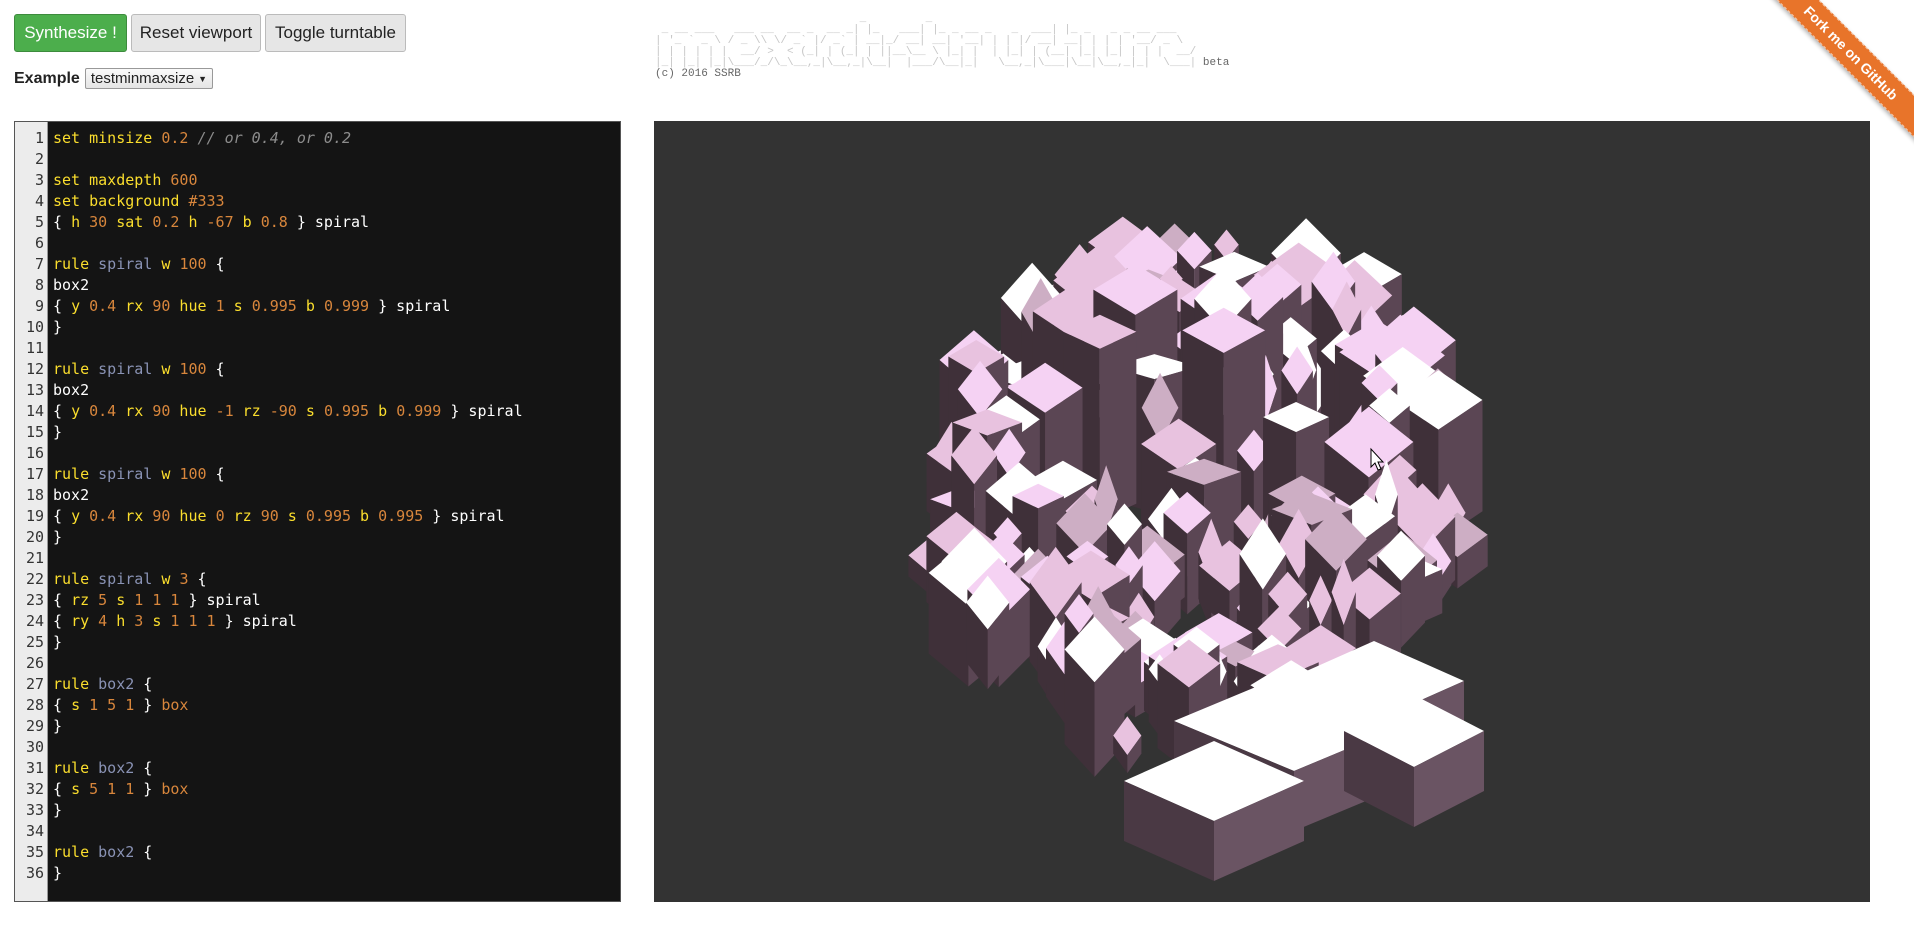 The width and height of the screenshot is (1914, 944). I want to click on code-token: 3, so click(139, 621).